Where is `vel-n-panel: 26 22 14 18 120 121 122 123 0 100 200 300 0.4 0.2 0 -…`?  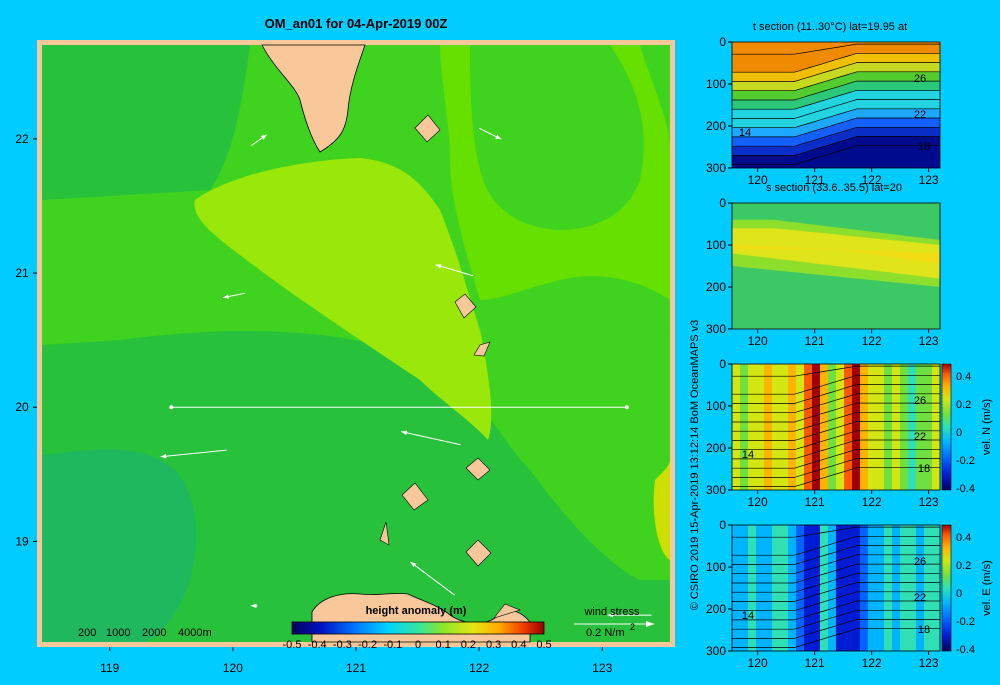
vel-n-panel: 26 22 14 18 120 121 122 123 0 100 200 300 0.4 0.2 0 -… is located at coordinates (849, 433).